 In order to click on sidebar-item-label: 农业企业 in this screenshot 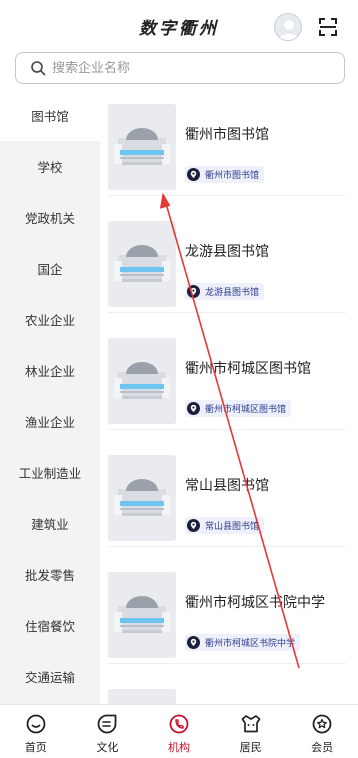, I will do `click(49, 320)`.